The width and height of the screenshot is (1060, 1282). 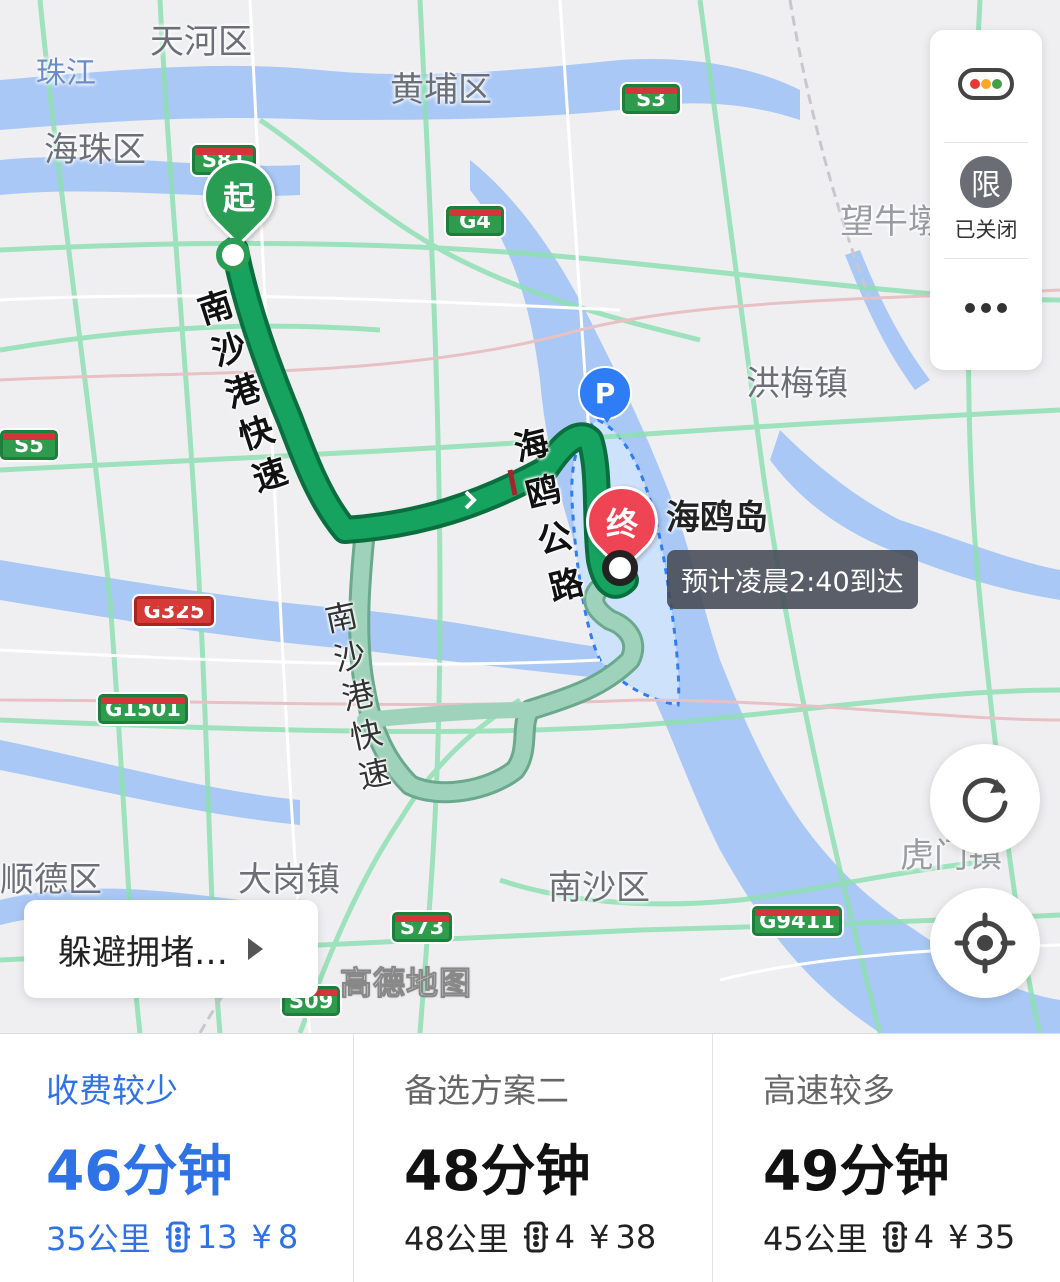 I want to click on place-zhujiang: 珠江, so click(x=66, y=73).